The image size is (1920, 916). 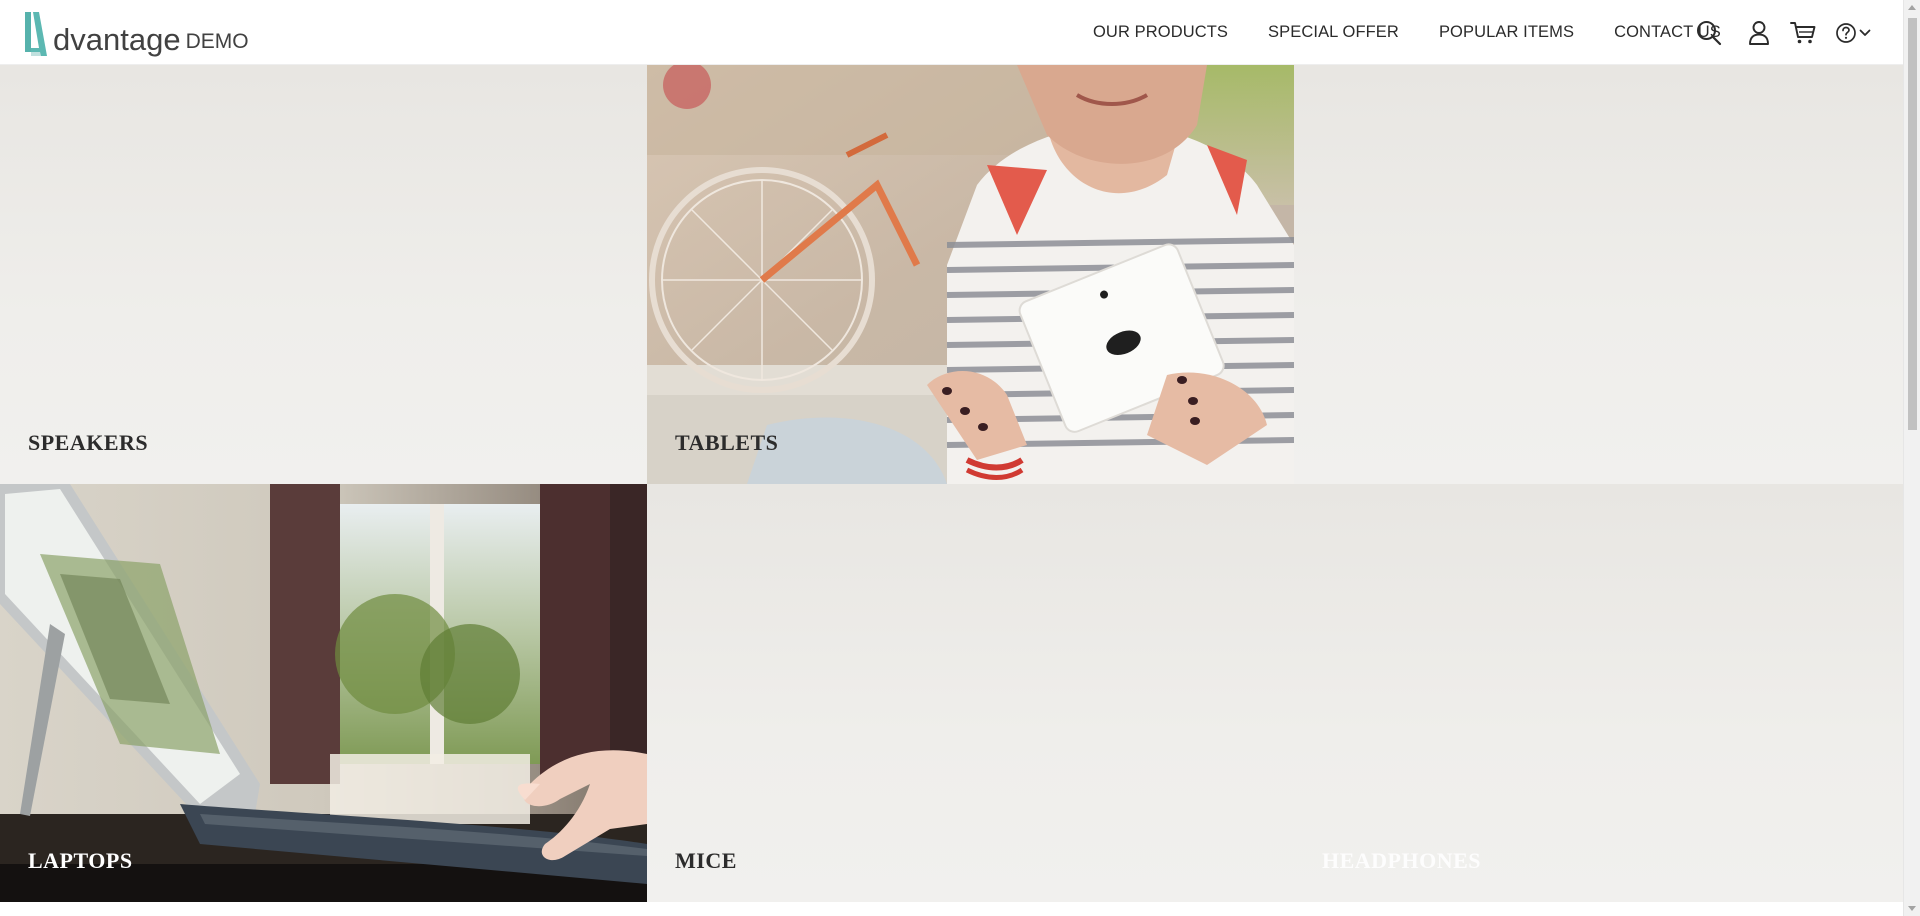 What do you see at coordinates (1865, 32) in the screenshot?
I see `chevron-down-icon` at bounding box center [1865, 32].